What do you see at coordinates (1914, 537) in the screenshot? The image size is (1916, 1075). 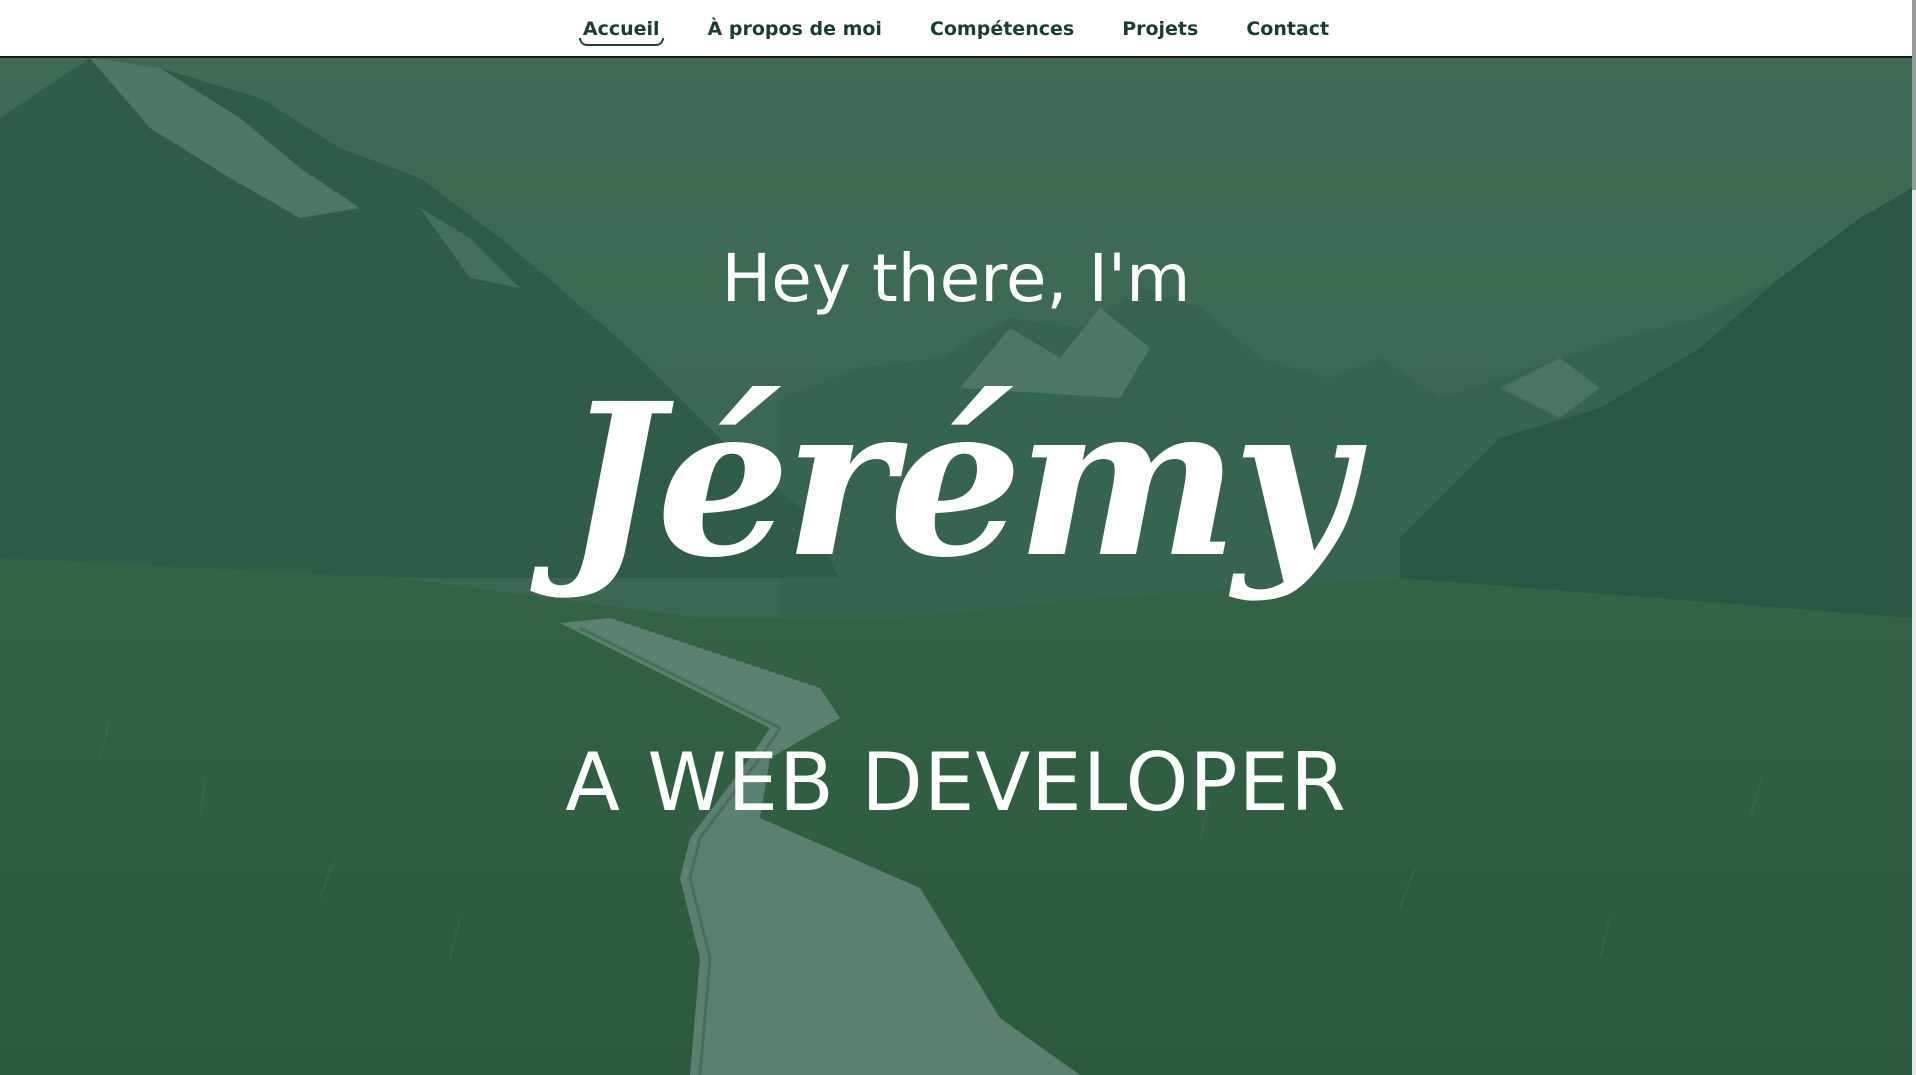 I see `page-scrollbar` at bounding box center [1914, 537].